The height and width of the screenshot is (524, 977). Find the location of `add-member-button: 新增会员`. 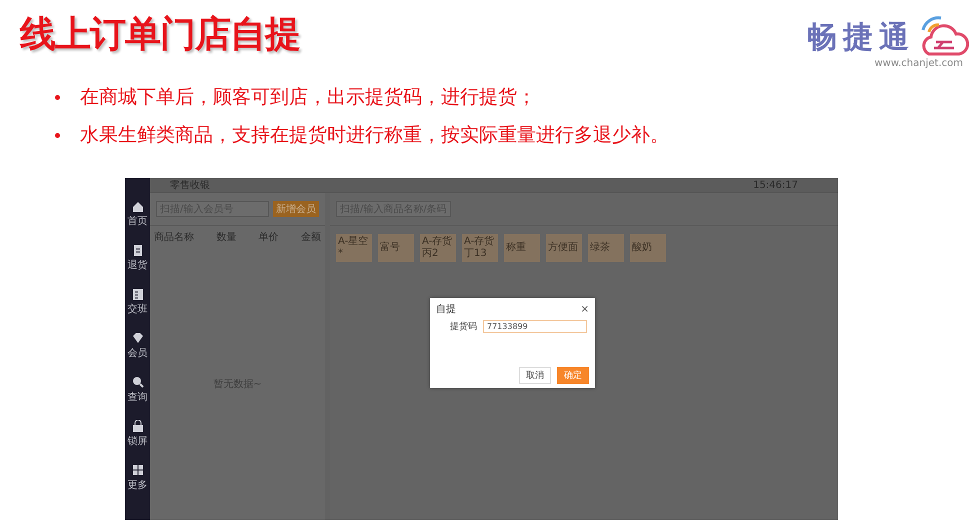

add-member-button: 新增会员 is located at coordinates (296, 209).